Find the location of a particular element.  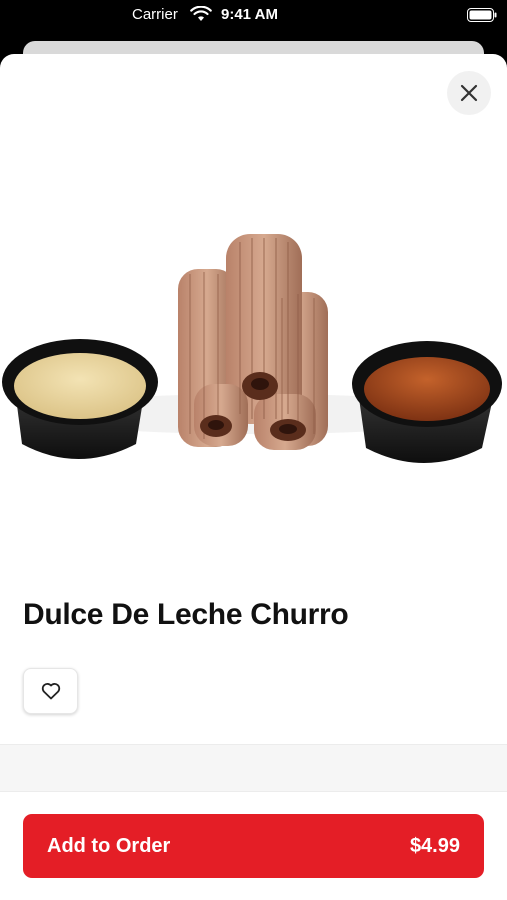

wifi-icon is located at coordinates (201, 13).